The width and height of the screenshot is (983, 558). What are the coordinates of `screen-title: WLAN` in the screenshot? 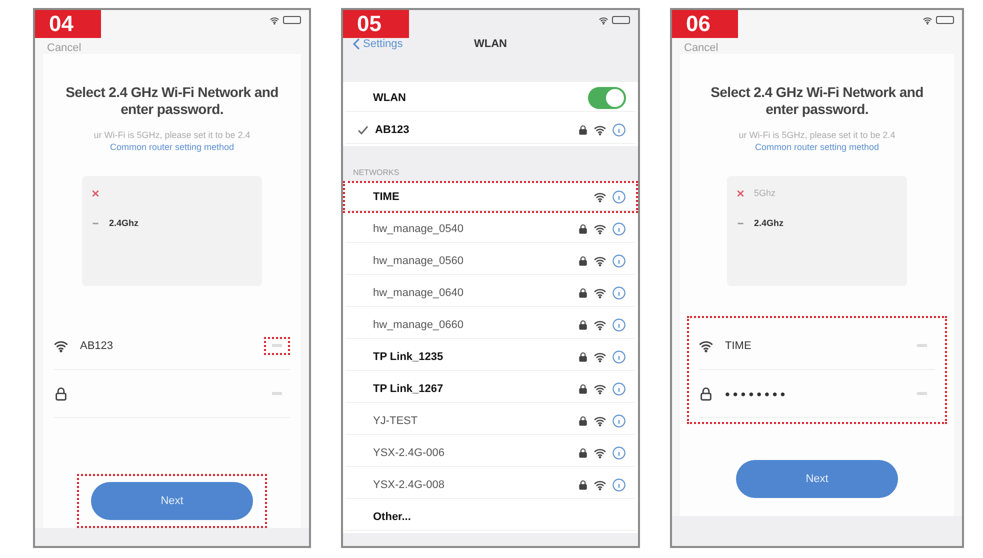 It's located at (490, 44).